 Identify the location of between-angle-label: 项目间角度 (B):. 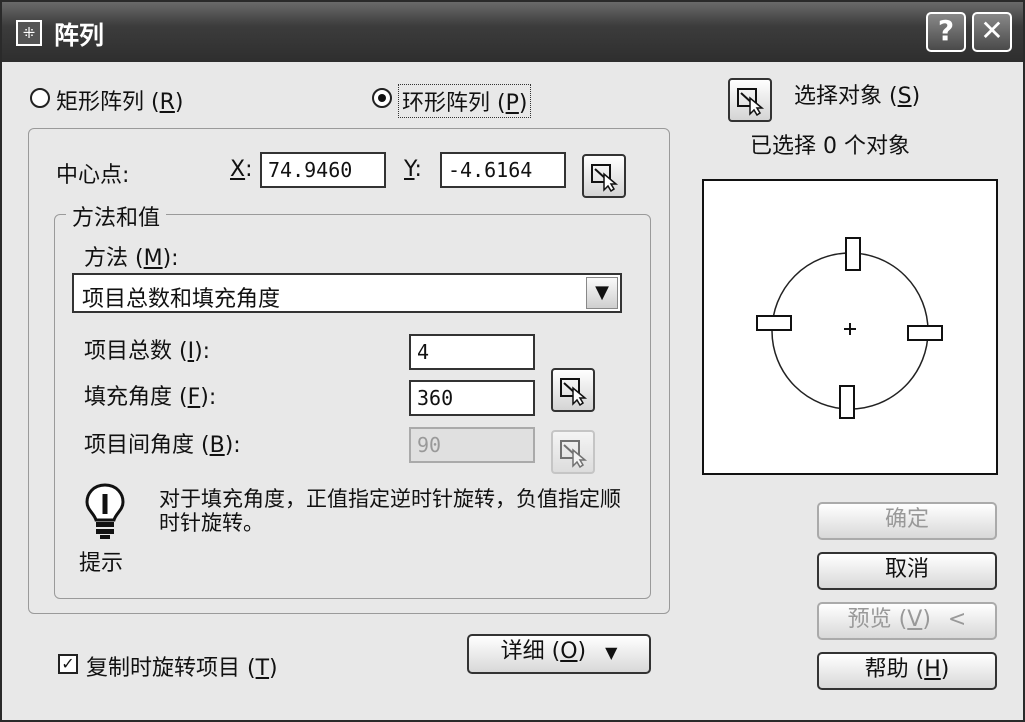
(162, 445).